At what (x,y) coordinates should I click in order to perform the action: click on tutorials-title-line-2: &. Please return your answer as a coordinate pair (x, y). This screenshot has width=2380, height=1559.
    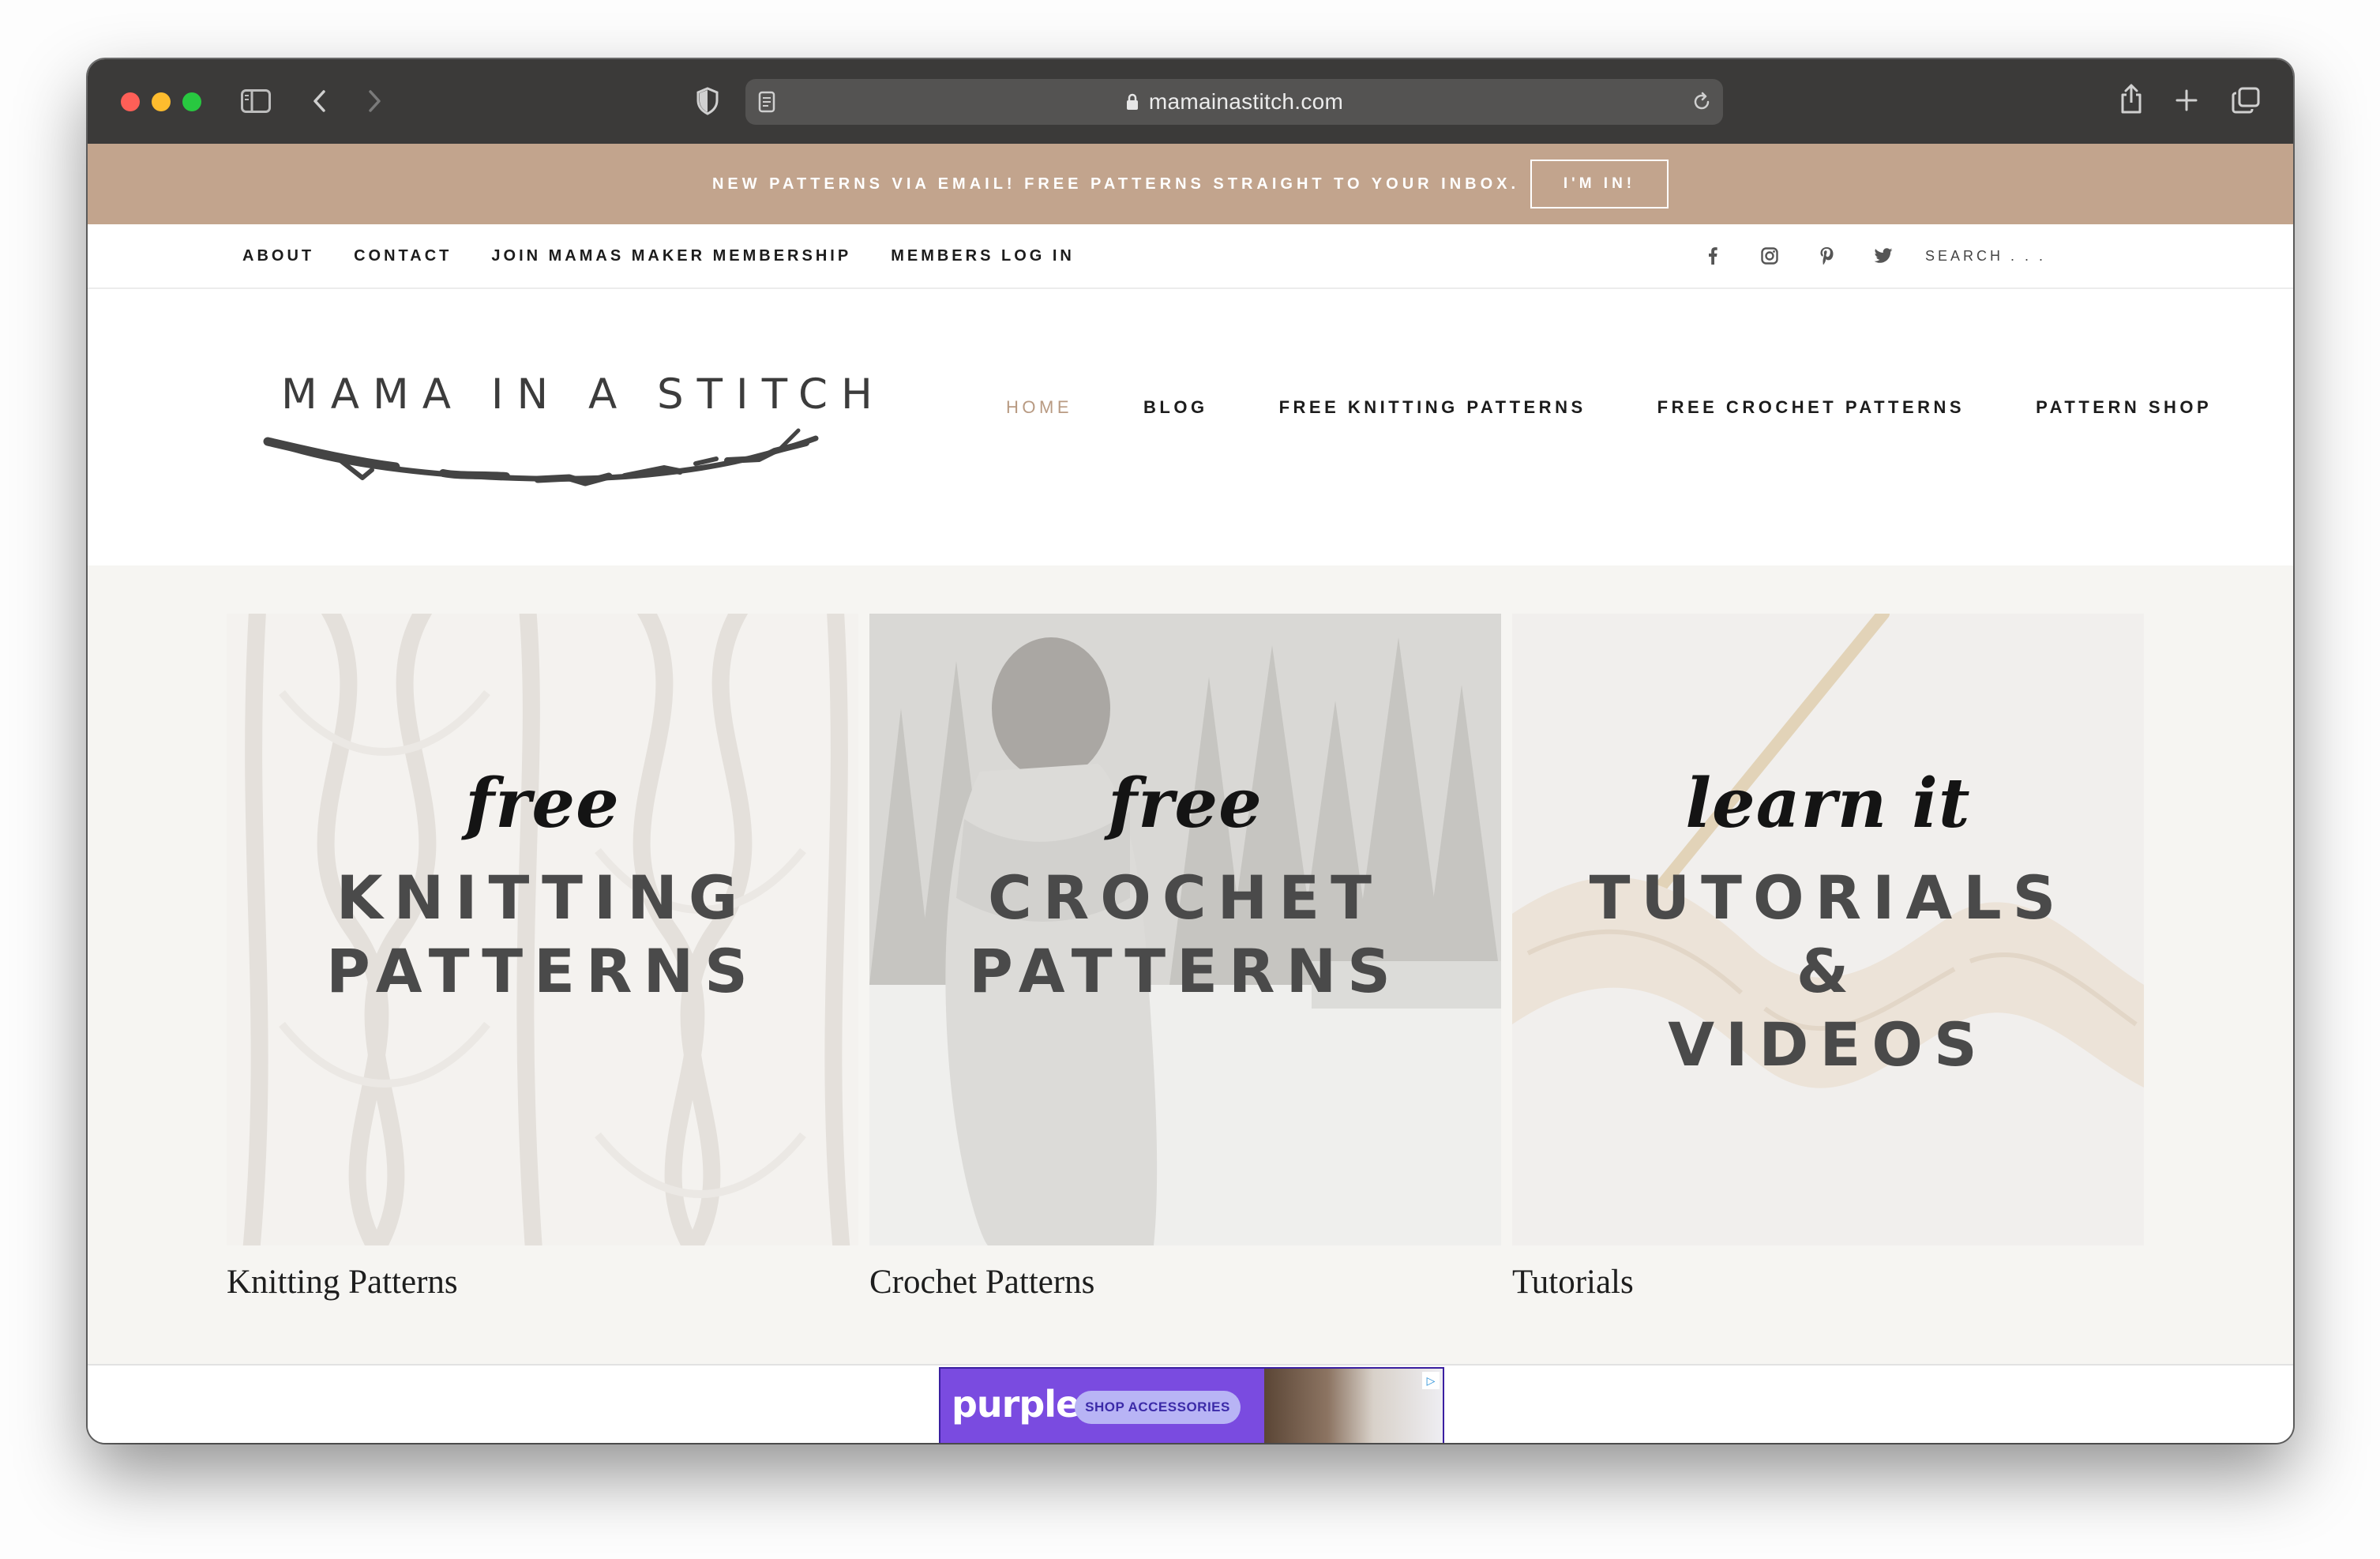
    Looking at the image, I should click on (1828, 971).